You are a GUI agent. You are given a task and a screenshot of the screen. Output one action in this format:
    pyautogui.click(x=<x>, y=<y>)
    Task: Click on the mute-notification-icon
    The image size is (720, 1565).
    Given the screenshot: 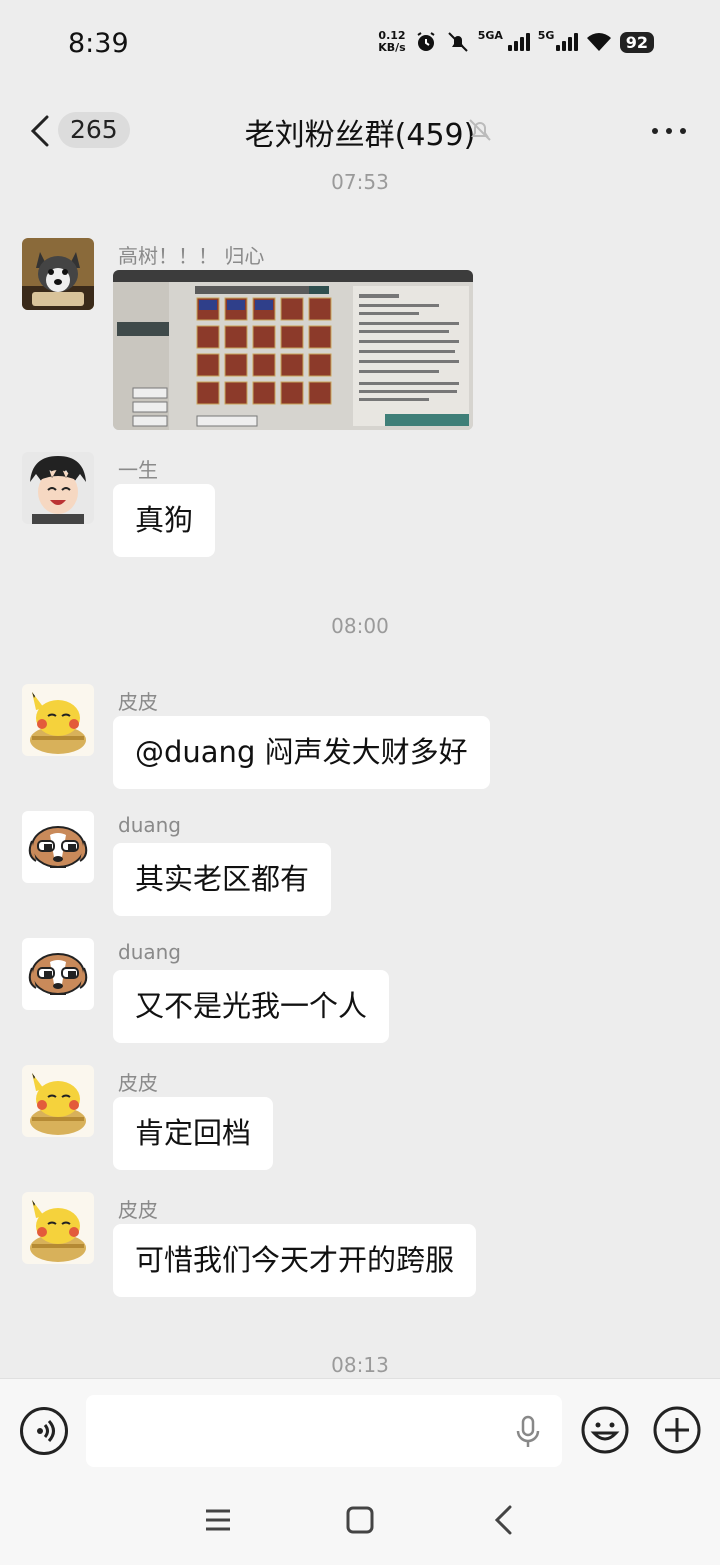 What is the action you would take?
    pyautogui.click(x=458, y=42)
    